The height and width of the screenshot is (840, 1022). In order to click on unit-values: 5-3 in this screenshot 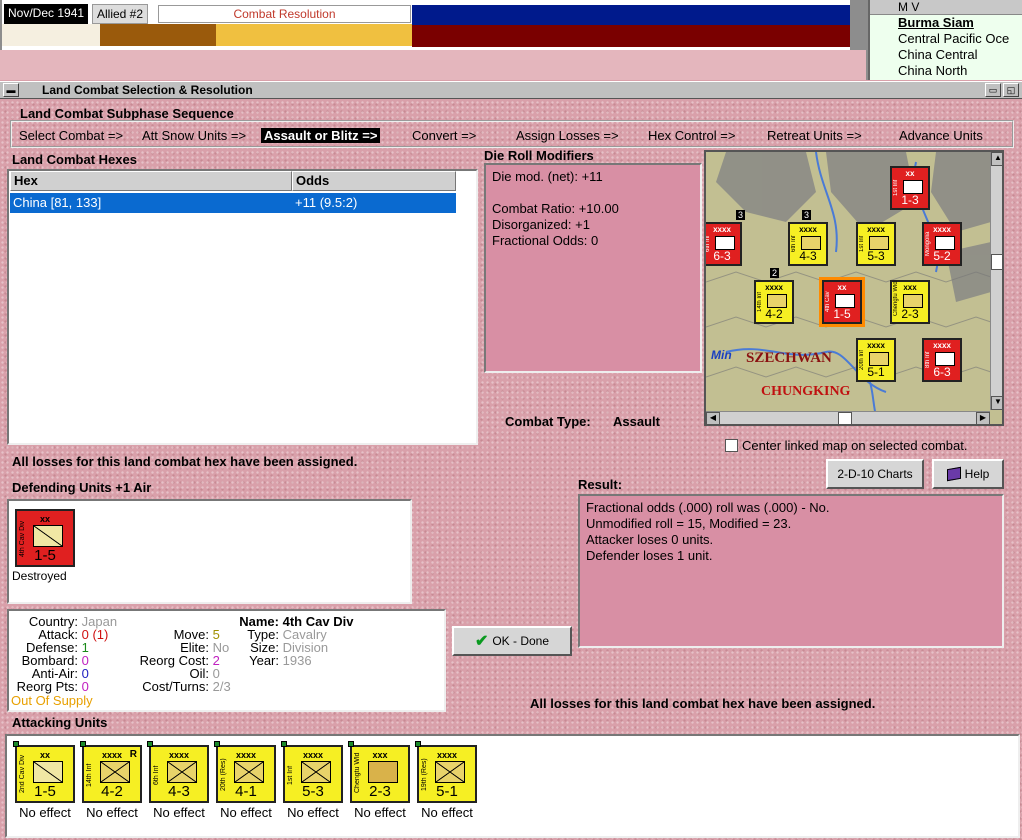, I will do `click(313, 791)`.